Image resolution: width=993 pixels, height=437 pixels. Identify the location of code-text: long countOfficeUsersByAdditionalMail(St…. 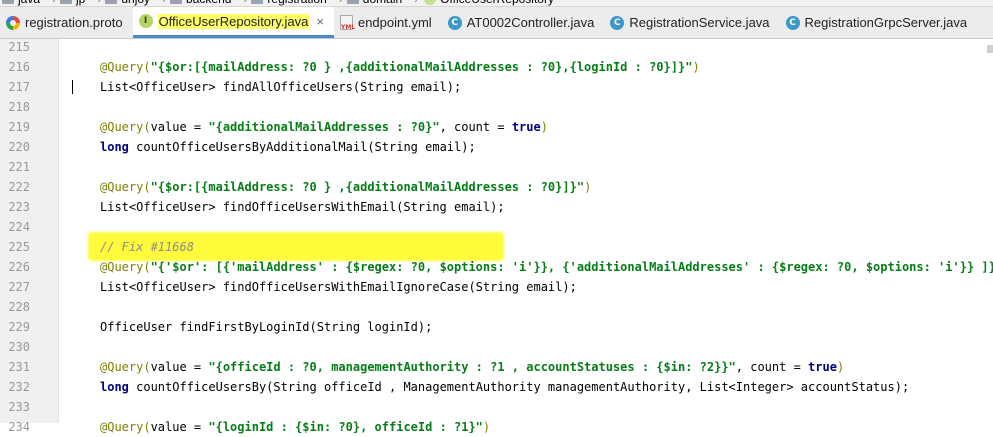
(288, 147).